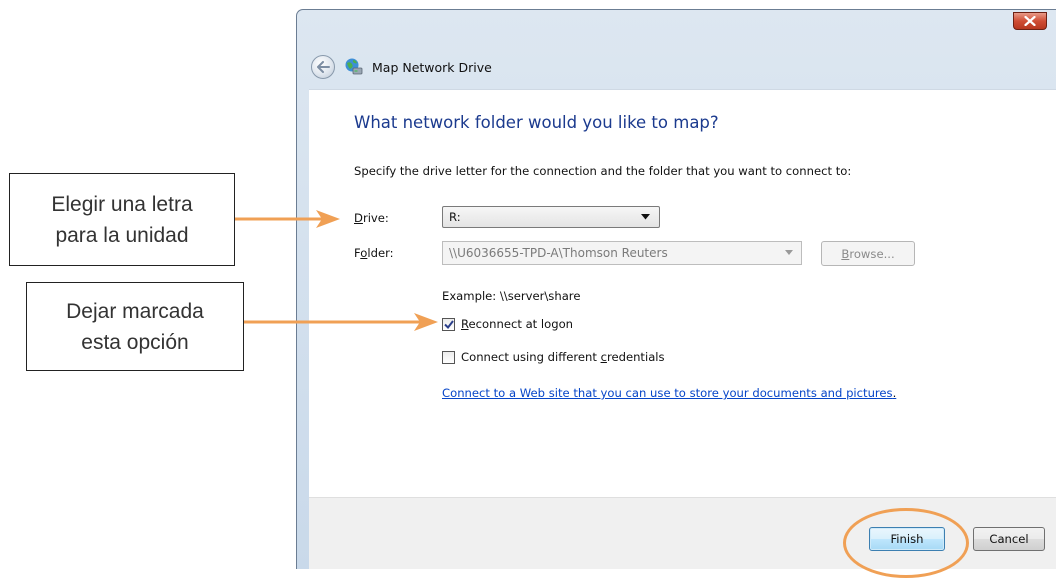  What do you see at coordinates (551, 217) in the screenshot?
I see `drive-letter-dropdown: R:` at bounding box center [551, 217].